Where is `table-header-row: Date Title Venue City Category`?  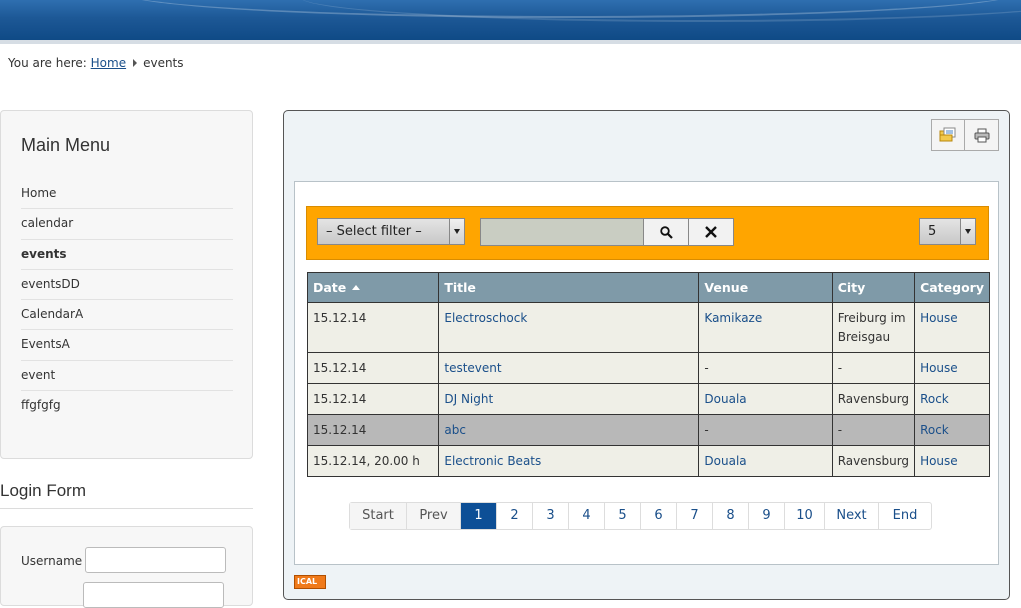
table-header-row: Date Title Venue City Category is located at coordinates (648, 287).